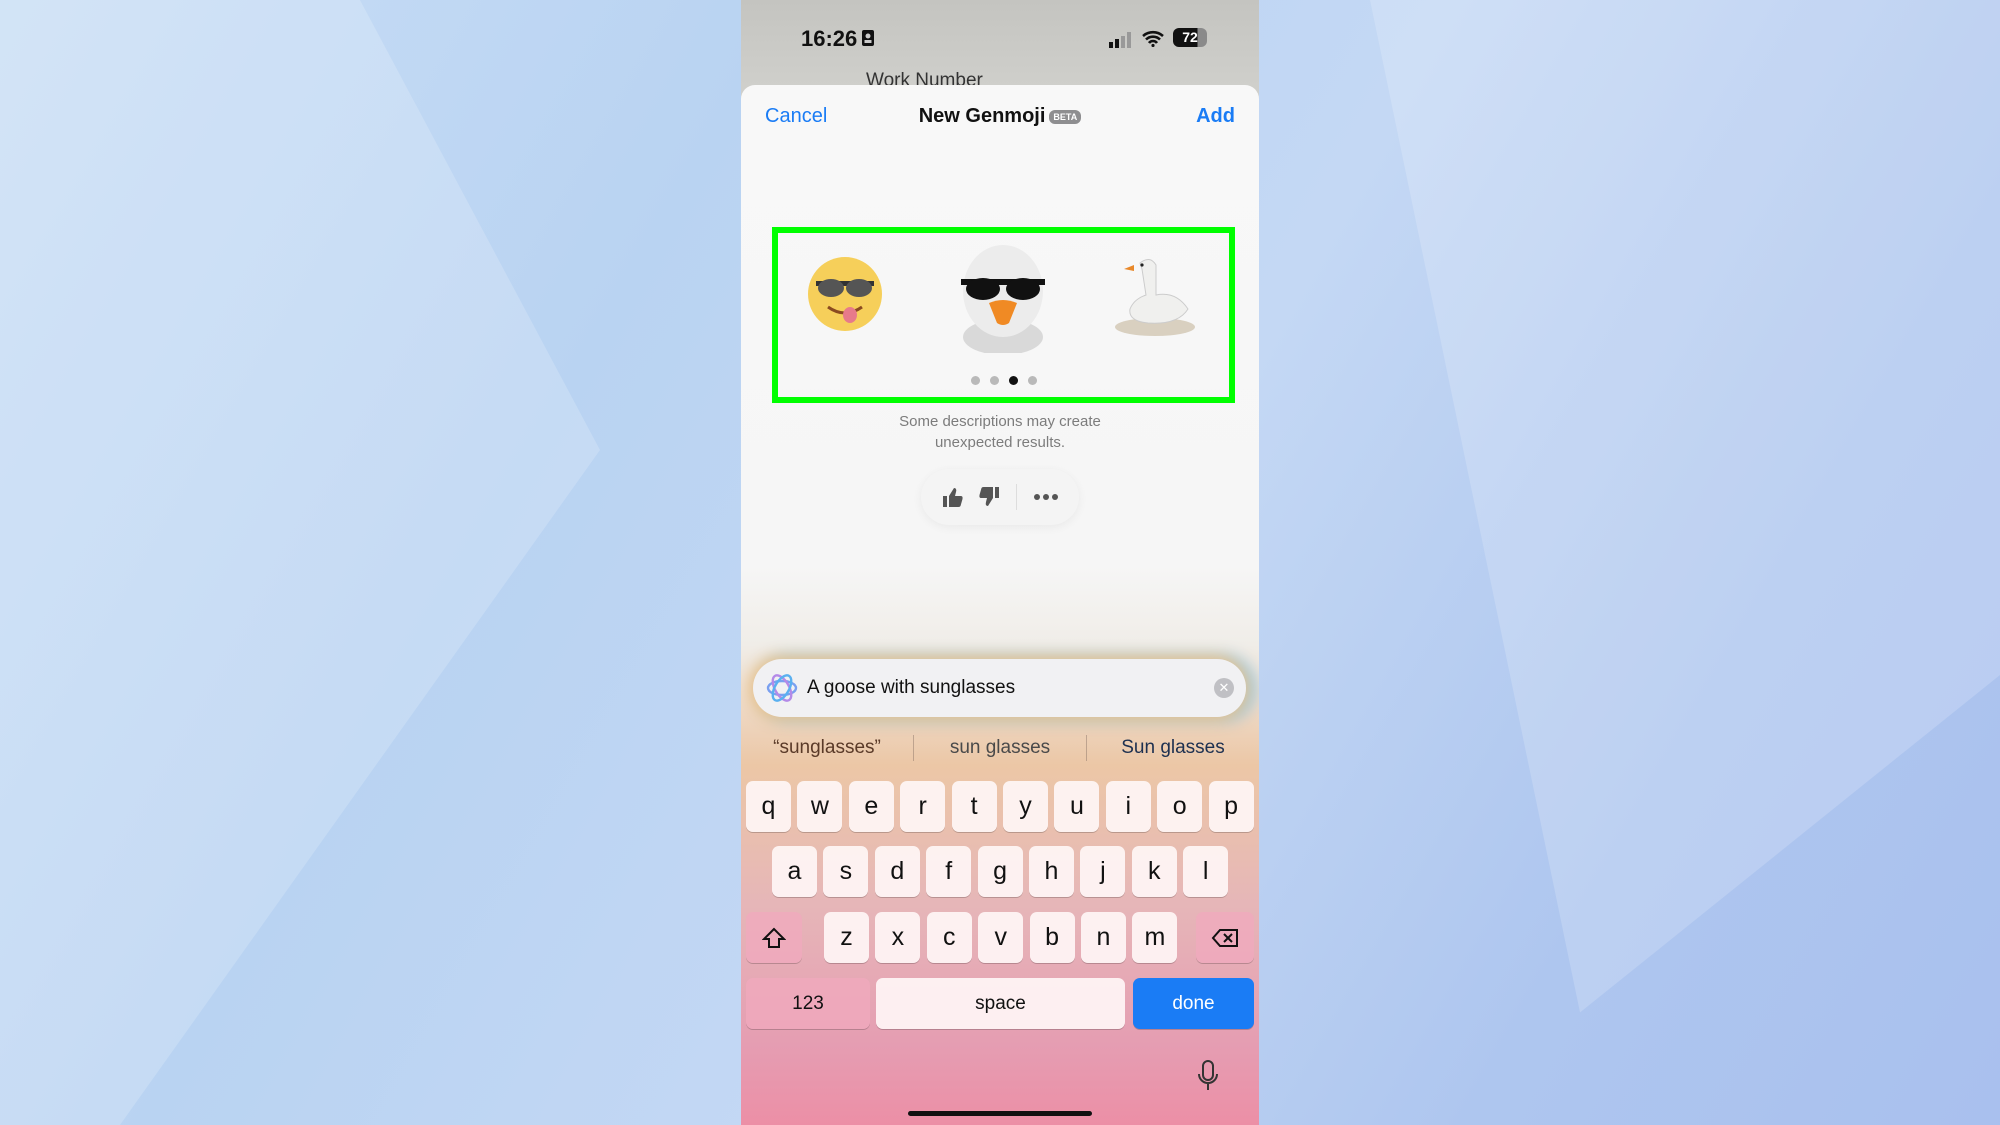 The height and width of the screenshot is (1125, 2000). Describe the element at coordinates (1017, 497) in the screenshot. I see `divider` at that location.